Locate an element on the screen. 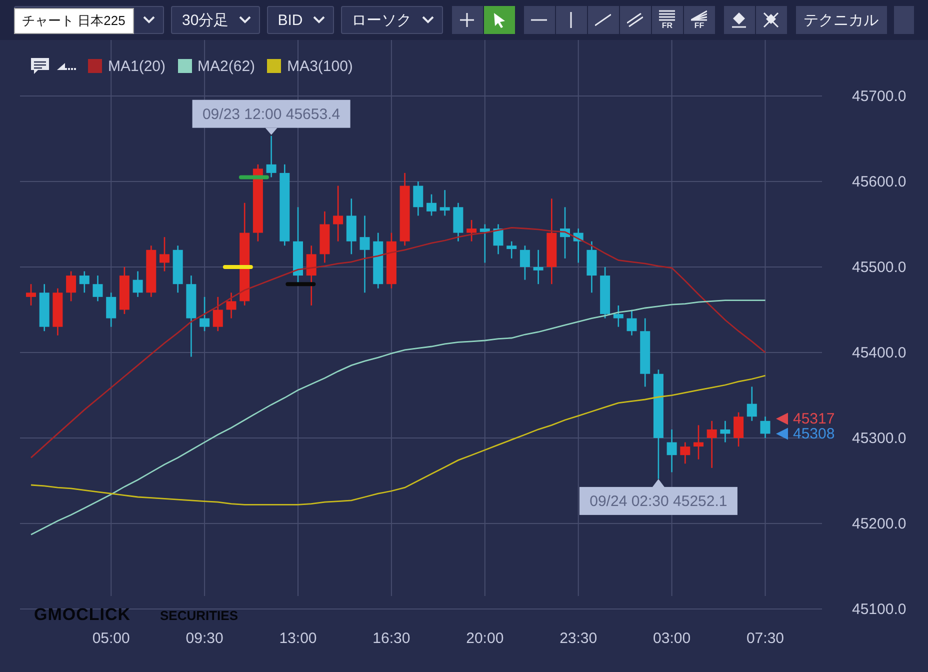 The height and width of the screenshot is (672, 928). legend-label: MA2(62) is located at coordinates (227, 66).